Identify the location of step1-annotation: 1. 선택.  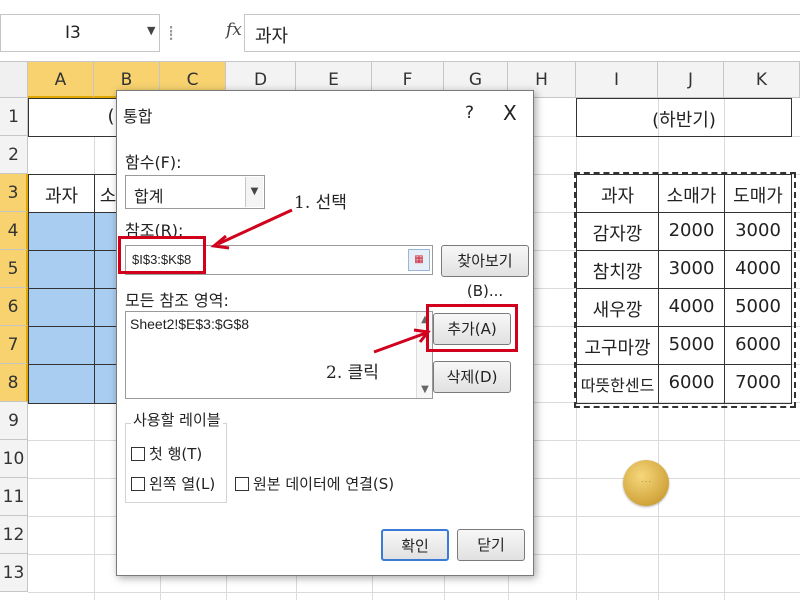
(320, 203).